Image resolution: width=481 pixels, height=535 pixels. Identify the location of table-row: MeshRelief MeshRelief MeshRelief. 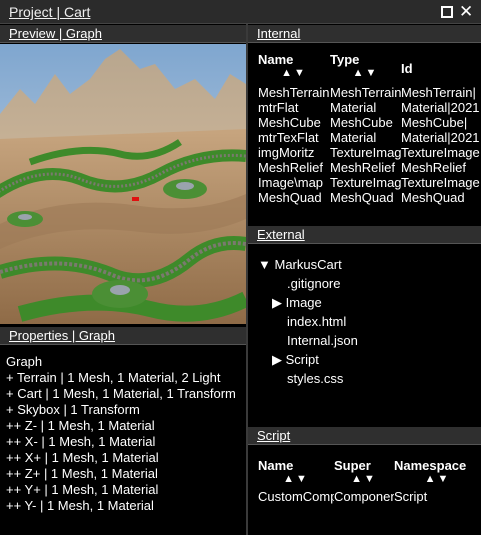
(369, 167).